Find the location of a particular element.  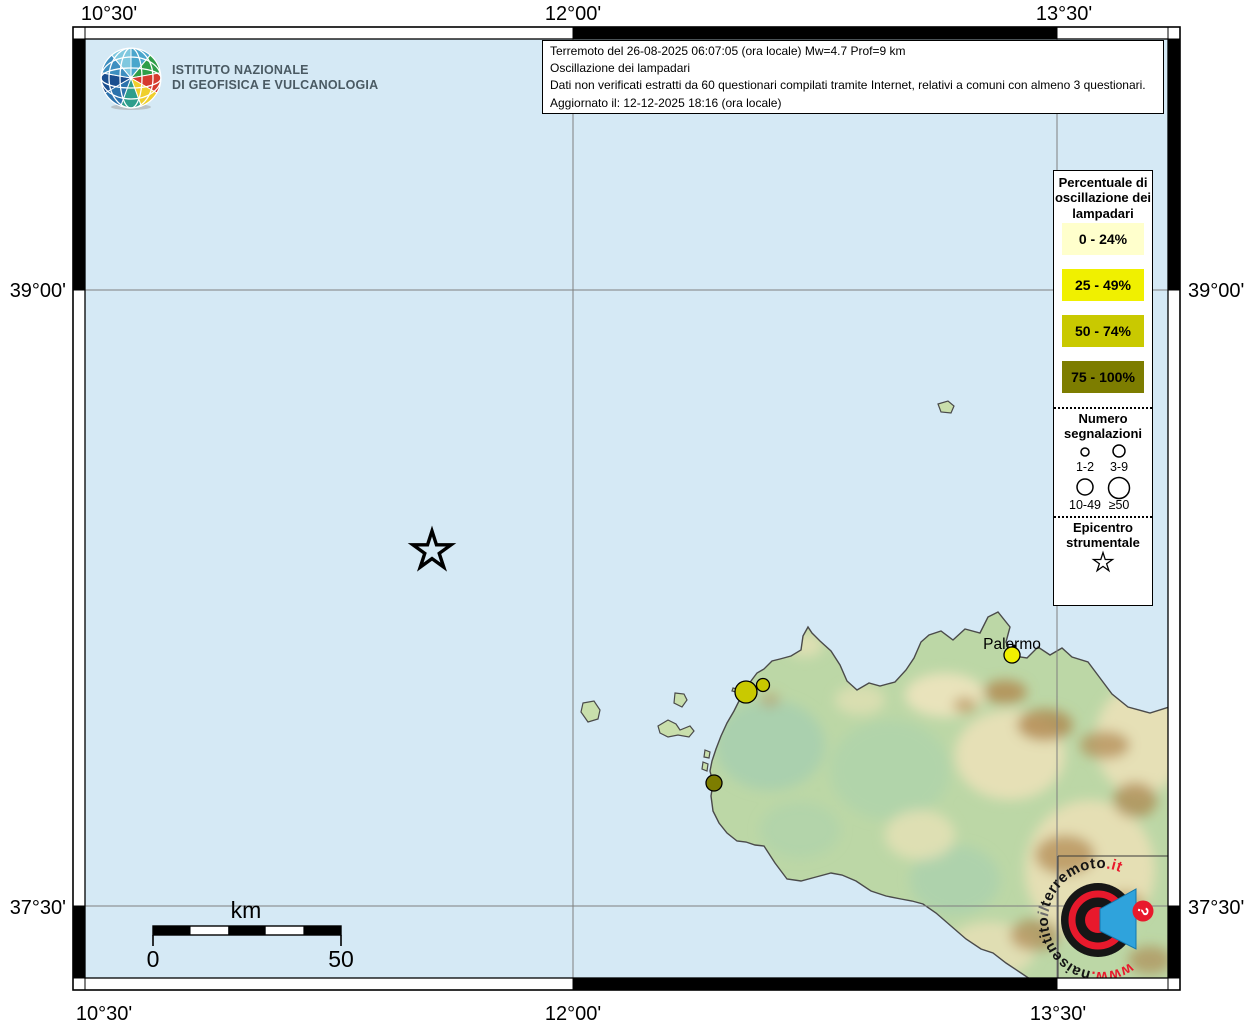

legend-swatch-25-49: 25 - 49% is located at coordinates (1103, 285).